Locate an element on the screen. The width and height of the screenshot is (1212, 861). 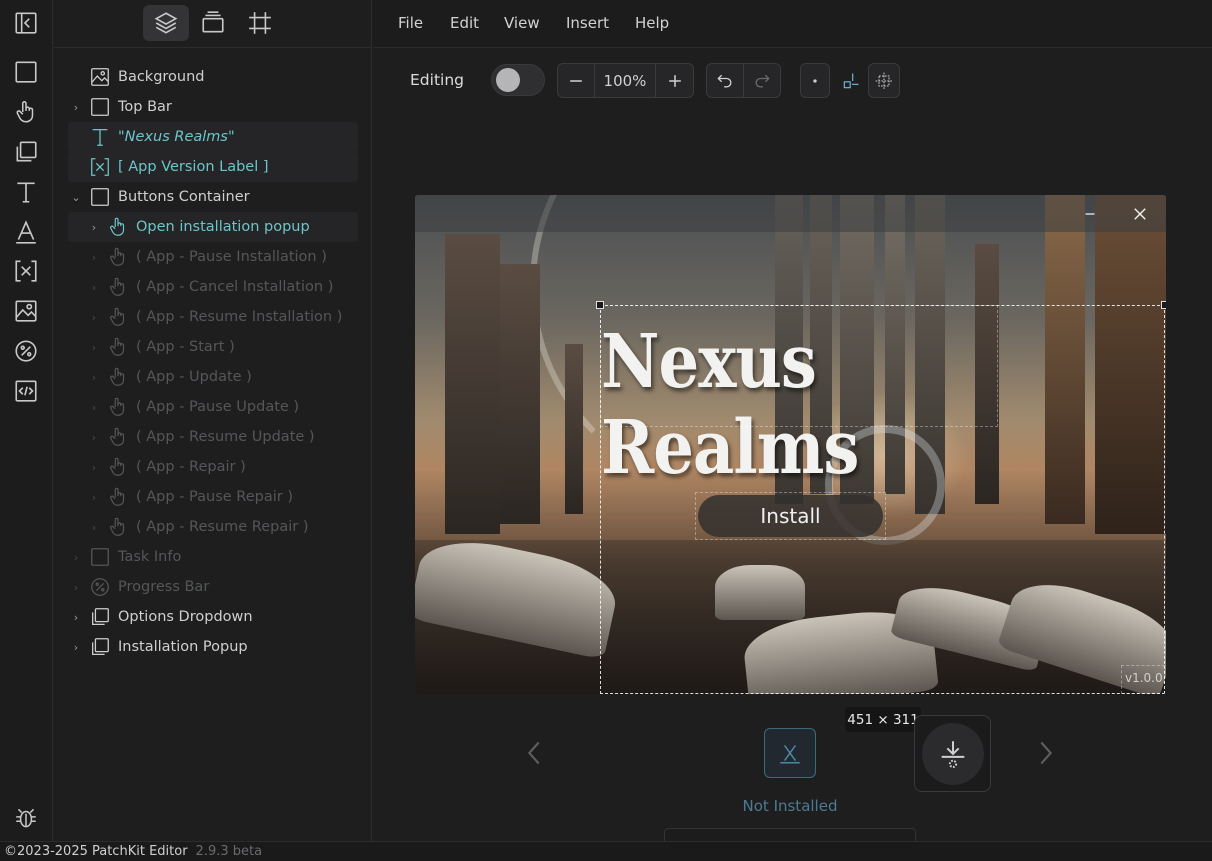
menu-help: Help is located at coordinates (652, 23).